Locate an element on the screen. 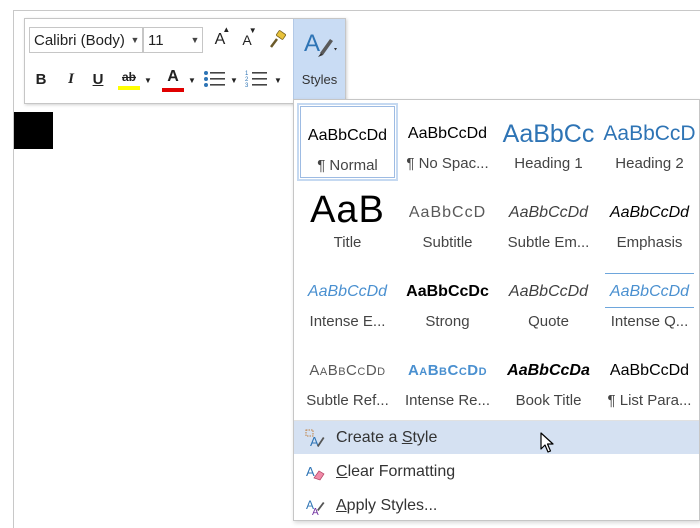 This screenshot has width=700, height=528. intense-quote-bottom-rule is located at coordinates (649, 307).